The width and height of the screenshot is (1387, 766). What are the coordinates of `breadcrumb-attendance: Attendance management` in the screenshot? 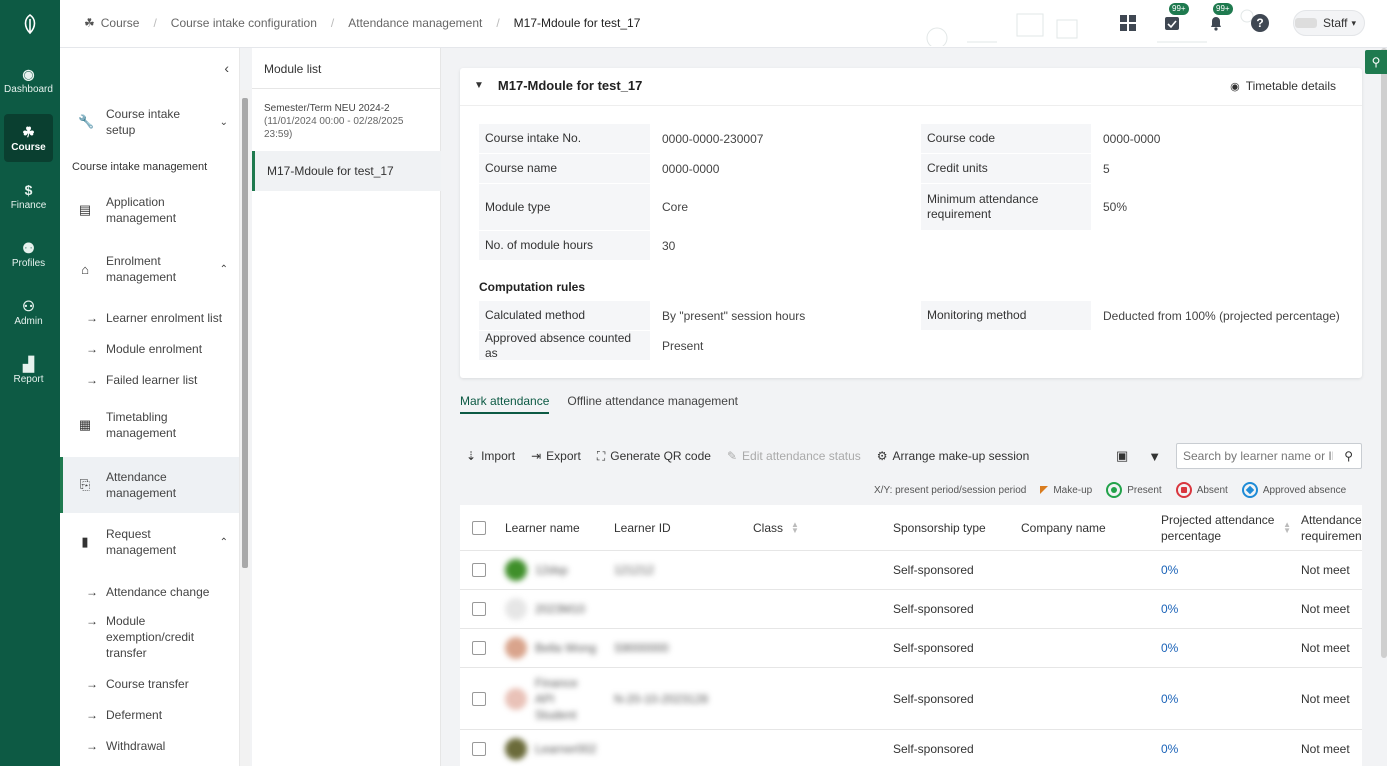 It's located at (415, 23).